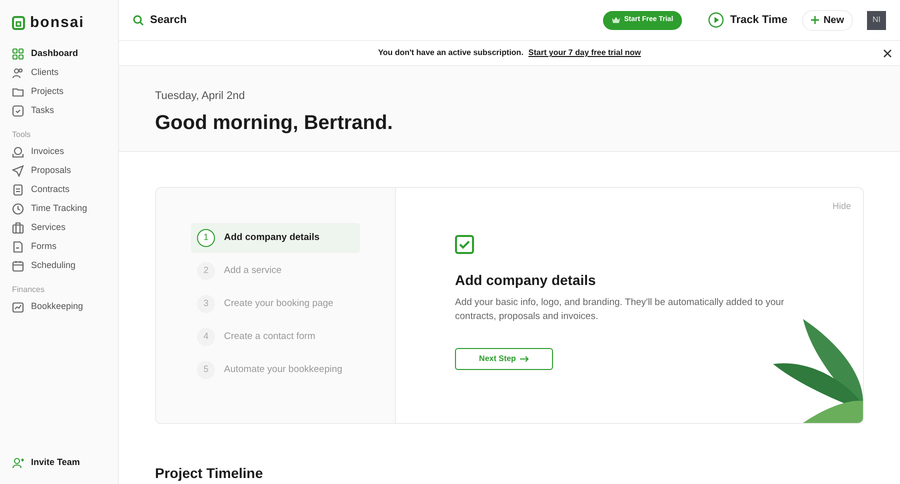 Image resolution: width=900 pixels, height=484 pixels. I want to click on people-icon, so click(18, 73).